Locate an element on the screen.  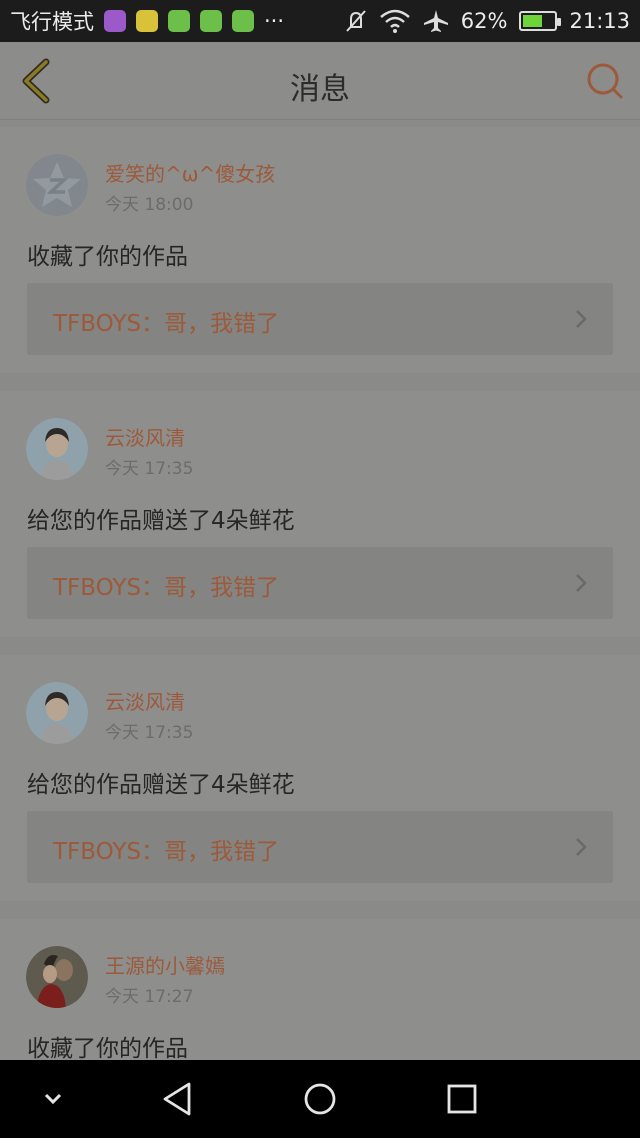
recents-square-icon is located at coordinates (462, 1099).